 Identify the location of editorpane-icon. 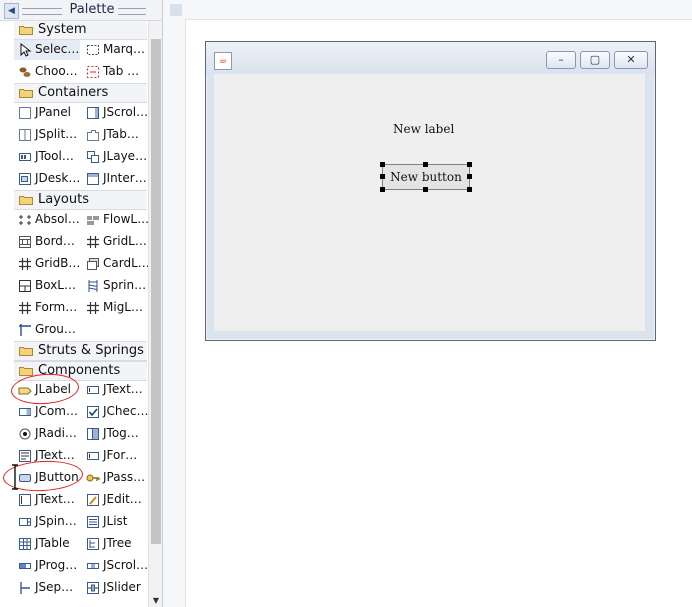
(93, 500).